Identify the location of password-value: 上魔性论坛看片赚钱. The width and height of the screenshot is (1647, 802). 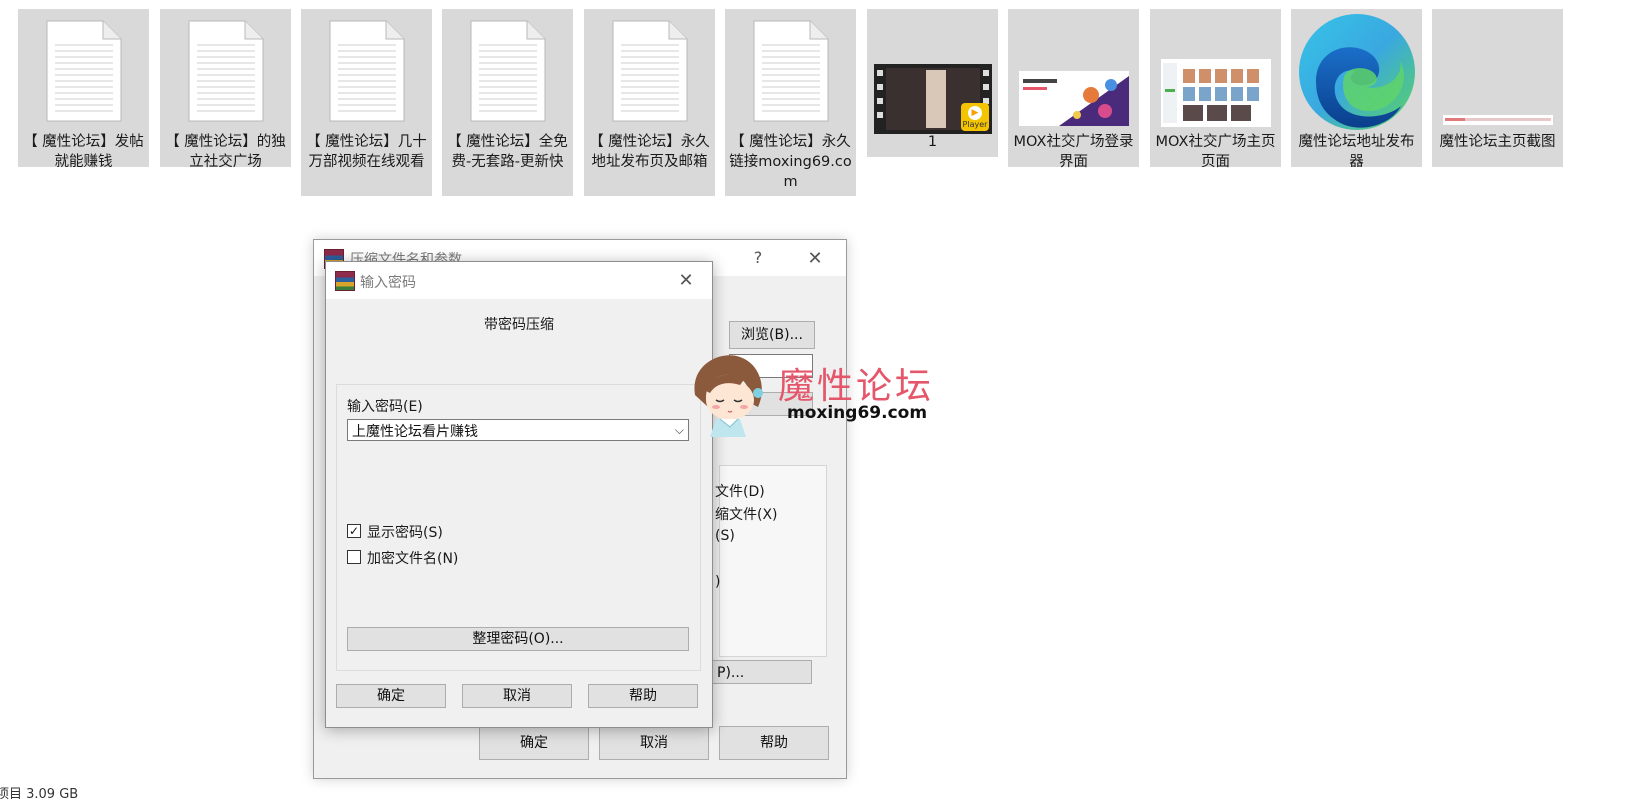
(415, 432).